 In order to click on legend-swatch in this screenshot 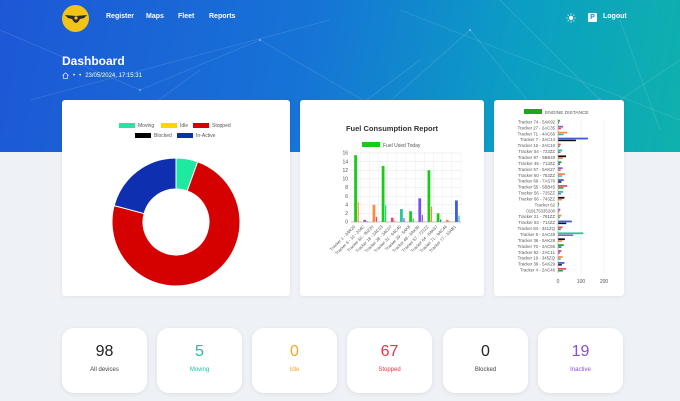, I will do `click(185, 135)`.